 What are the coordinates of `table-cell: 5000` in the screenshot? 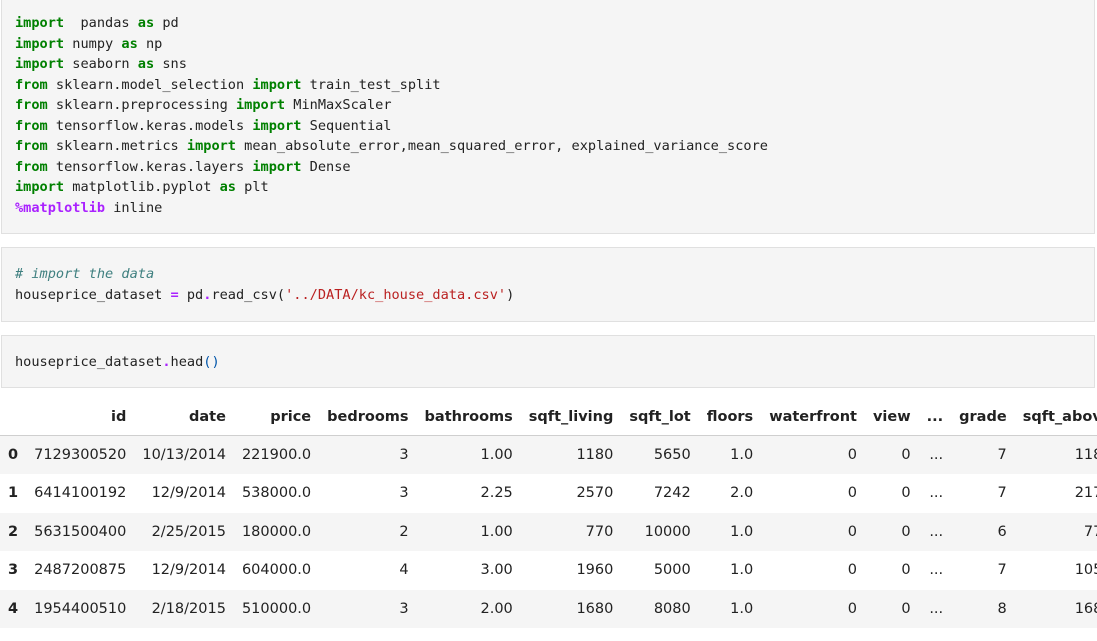 It's located at (672, 570).